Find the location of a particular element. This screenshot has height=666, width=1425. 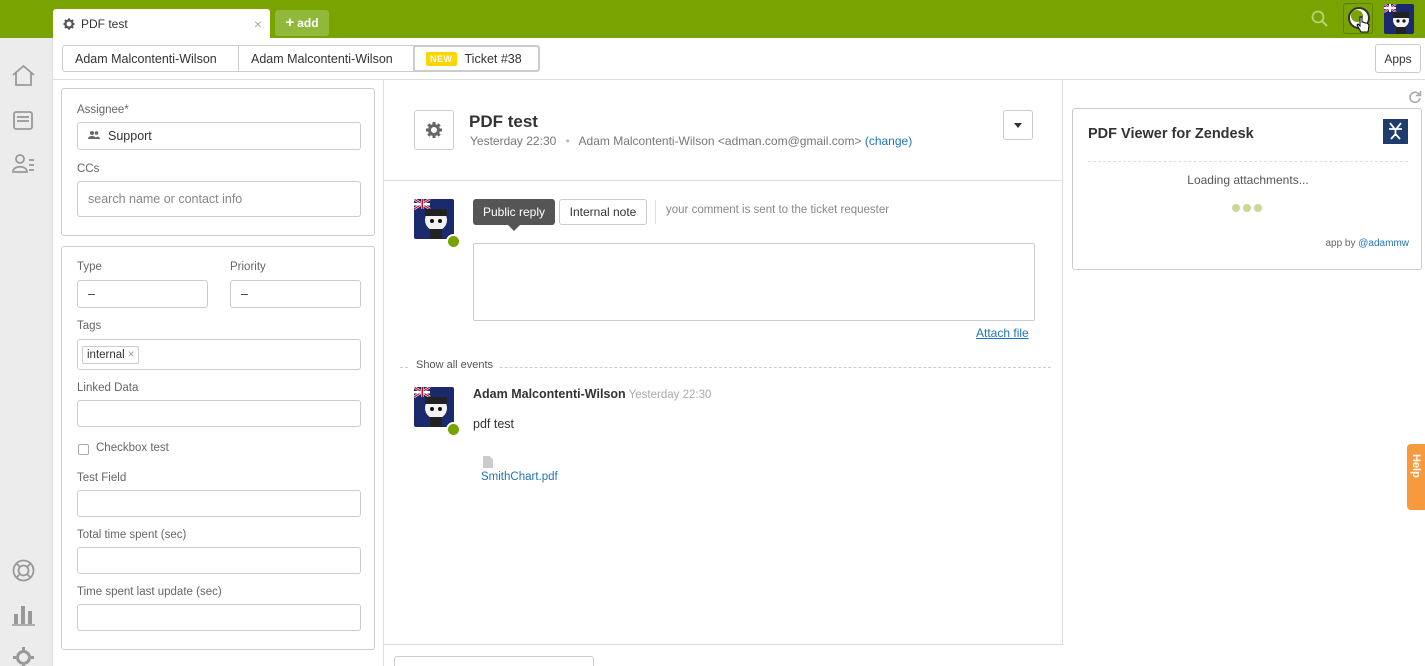

plus-icon: + is located at coordinates (290, 22).